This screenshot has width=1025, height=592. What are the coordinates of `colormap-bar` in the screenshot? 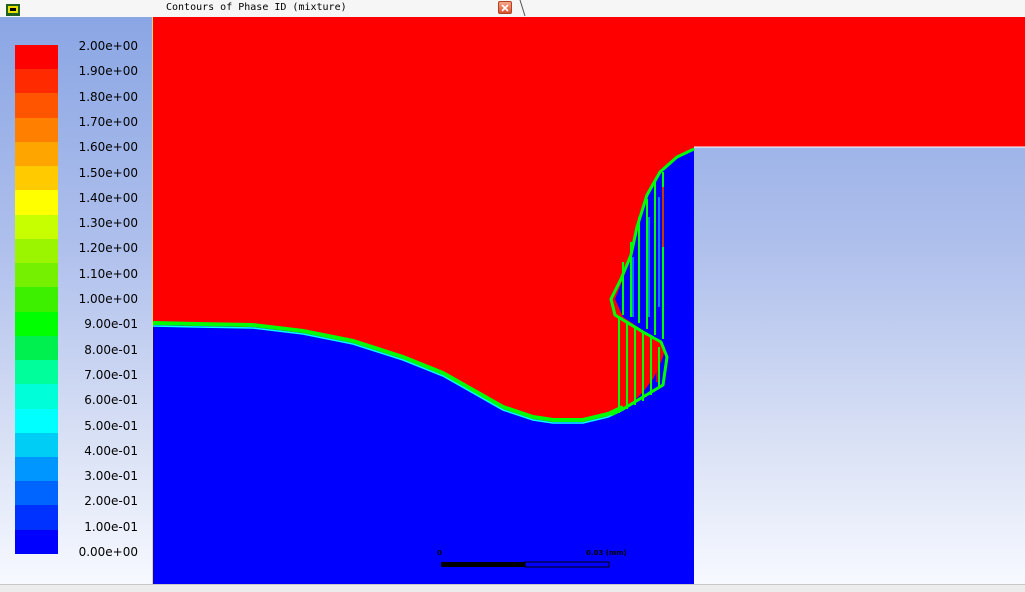 It's located at (36, 299).